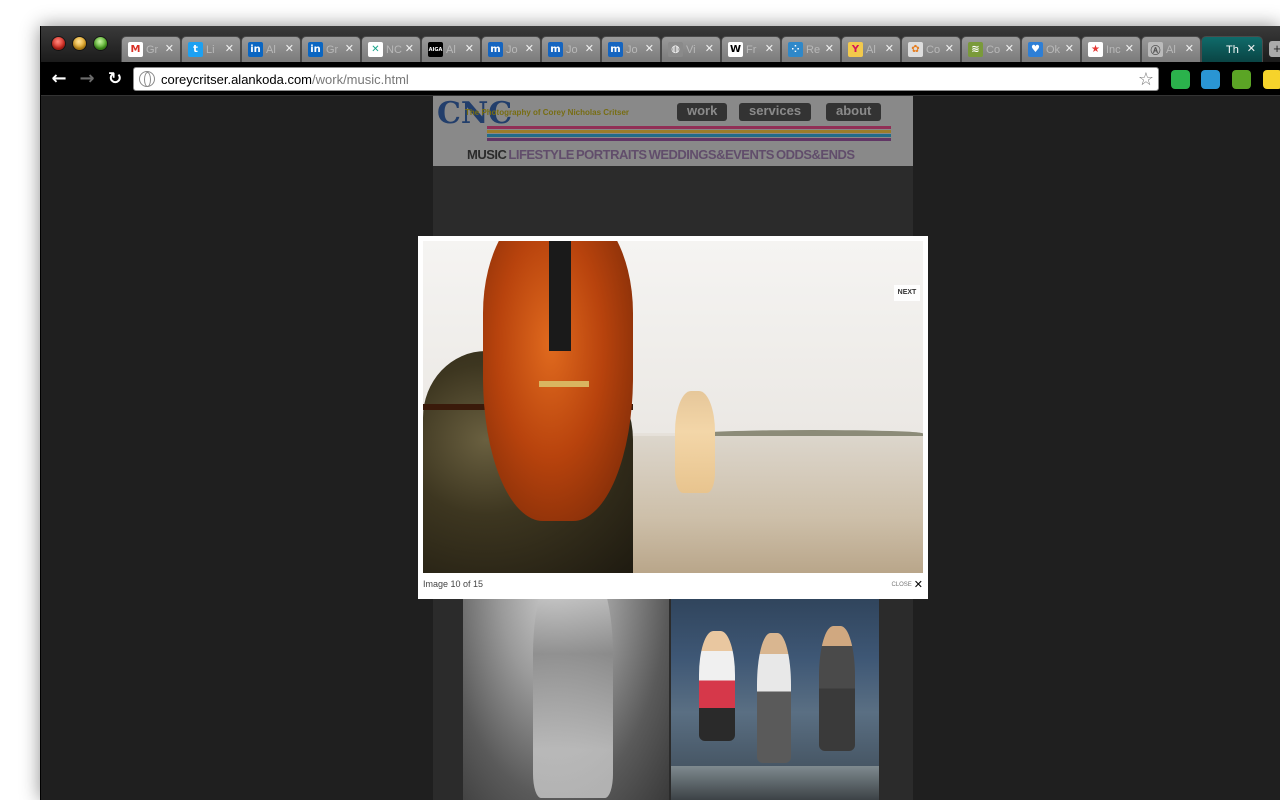 This screenshot has height=800, width=1280. Describe the element at coordinates (815, 154) in the screenshot. I see `category-odds-ends: ODDS&ENDS` at that location.